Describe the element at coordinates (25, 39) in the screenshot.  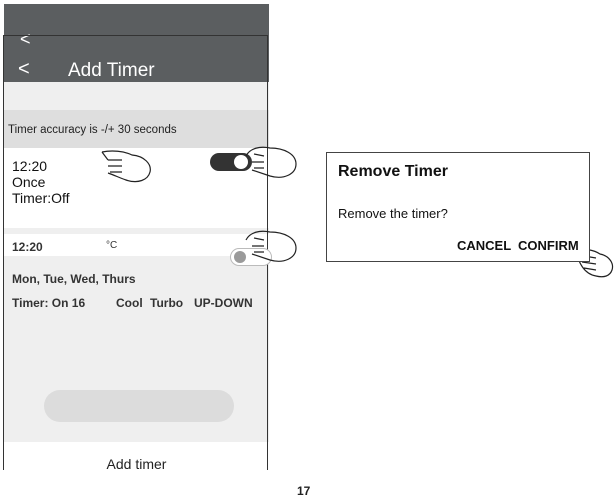
I see `back-arrow-icon: <` at that location.